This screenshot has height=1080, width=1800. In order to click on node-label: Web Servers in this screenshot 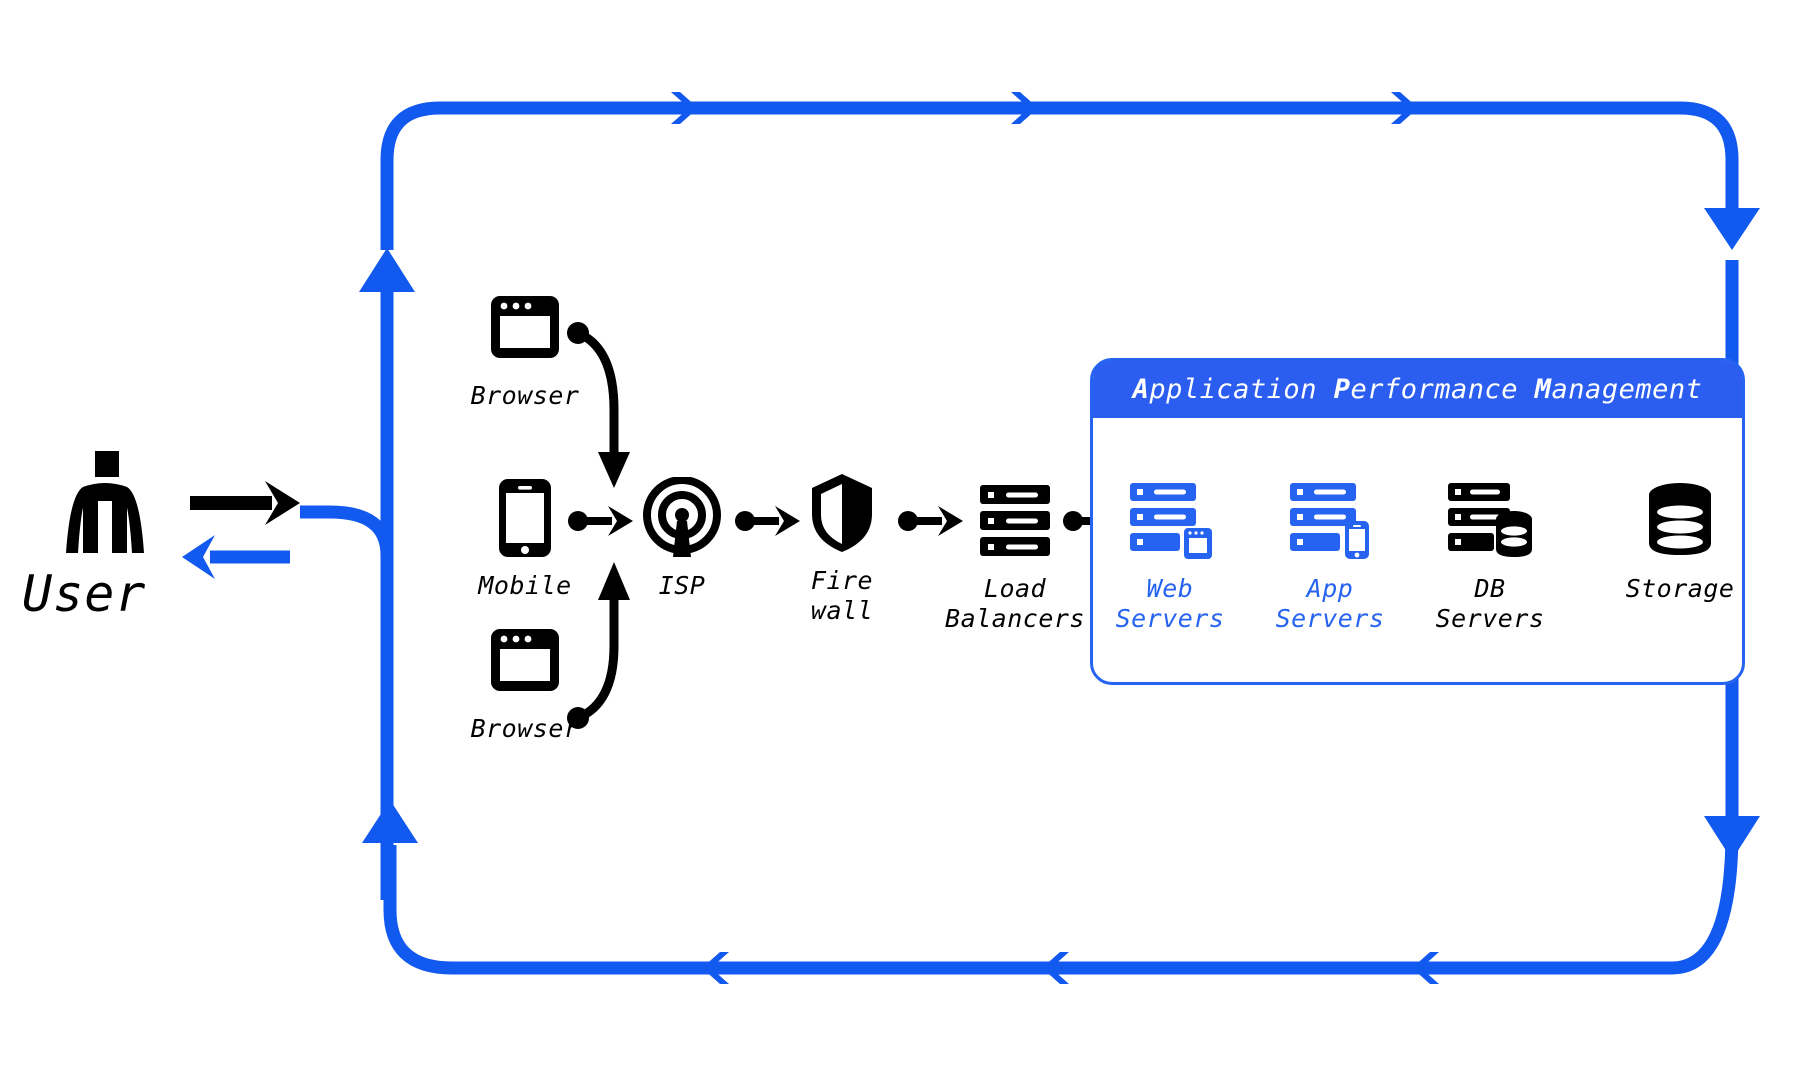, I will do `click(1170, 603)`.